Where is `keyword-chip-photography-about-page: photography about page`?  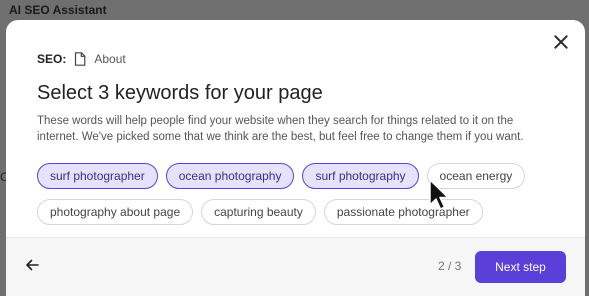 keyword-chip-photography-about-page: photography about page is located at coordinates (115, 212).